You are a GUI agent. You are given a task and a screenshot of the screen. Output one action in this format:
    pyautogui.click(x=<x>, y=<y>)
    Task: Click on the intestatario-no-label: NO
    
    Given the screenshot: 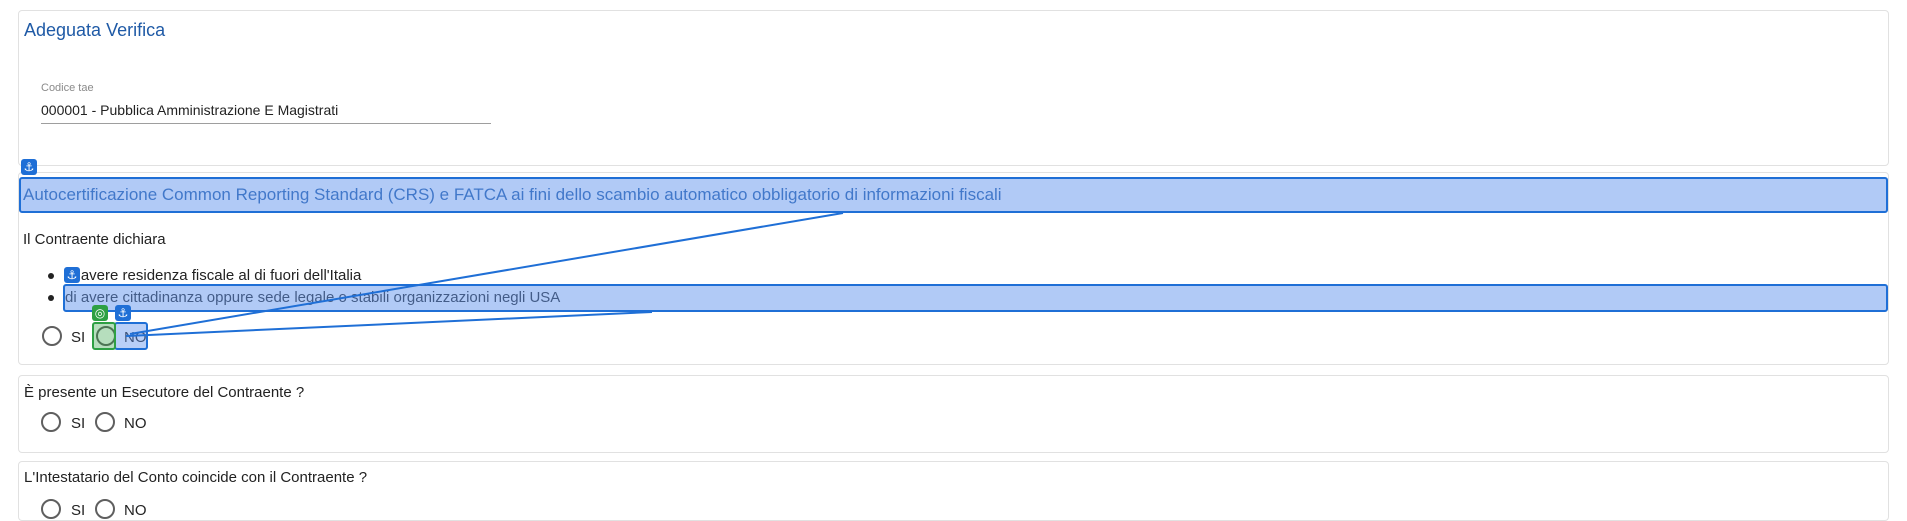 What is the action you would take?
    pyautogui.click(x=135, y=510)
    